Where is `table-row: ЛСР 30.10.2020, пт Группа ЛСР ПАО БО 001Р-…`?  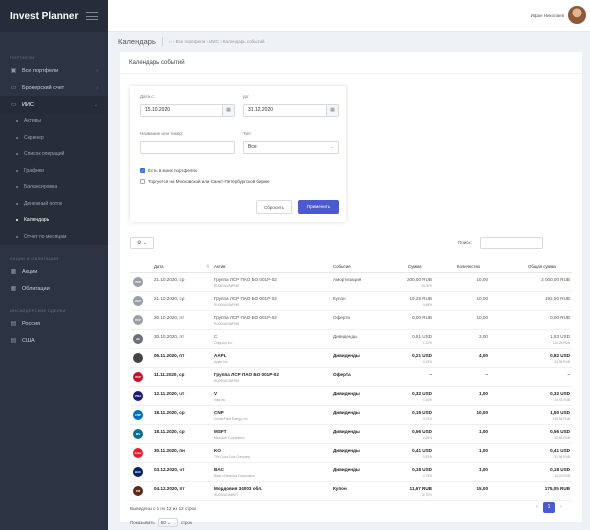
table-row: ЛСР 30.10.2020, пт Группа ЛСР ПАО БО 001Р-… is located at coordinates (351, 321).